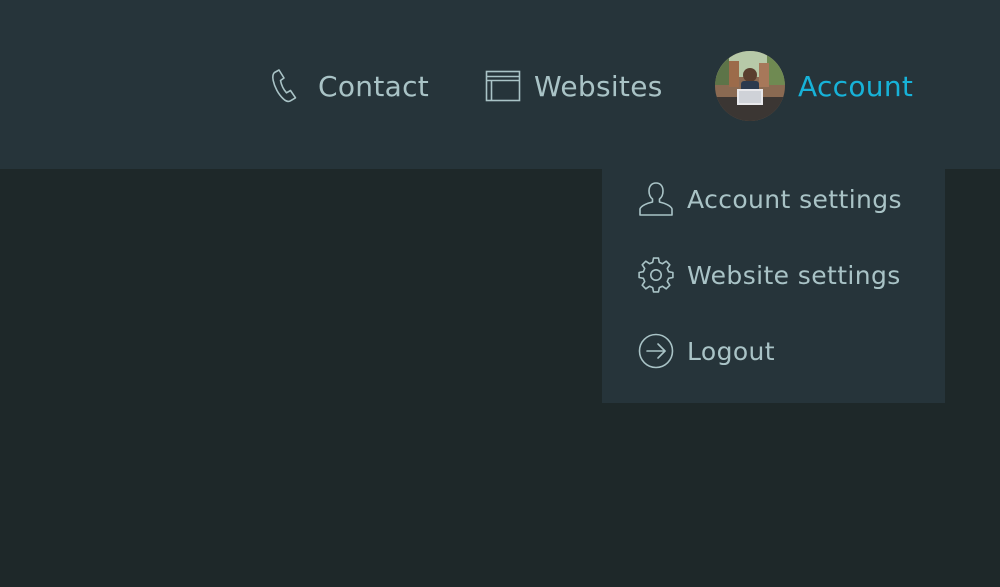  I want to click on nav-websites: Websites, so click(574, 86).